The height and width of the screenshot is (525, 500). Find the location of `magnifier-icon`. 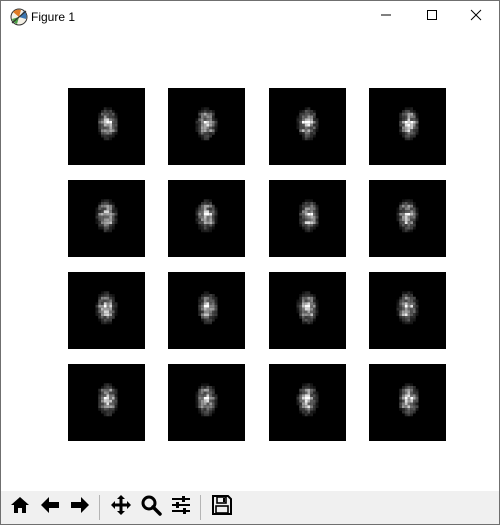

magnifier-icon is located at coordinates (151, 507).